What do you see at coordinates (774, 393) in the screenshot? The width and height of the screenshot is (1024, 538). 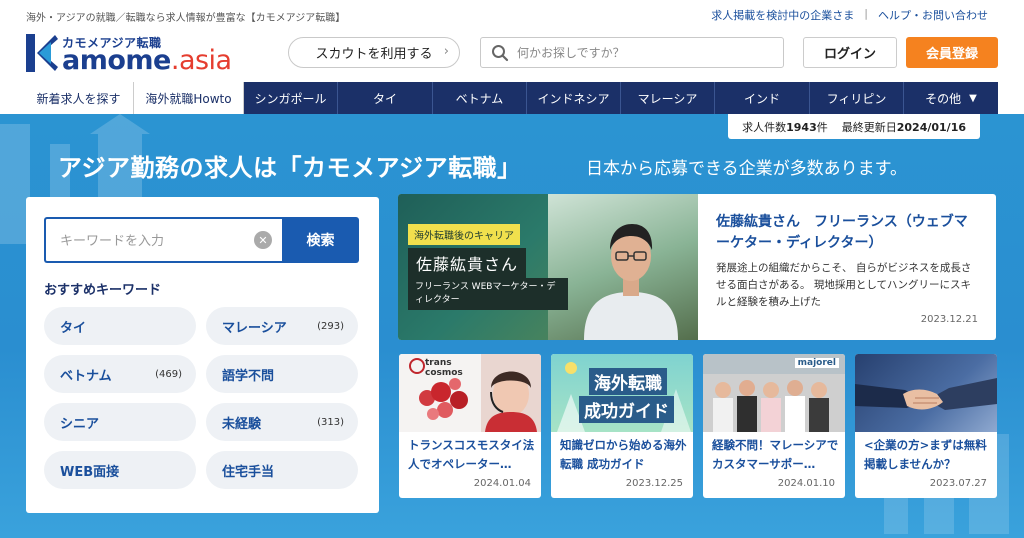 I see `article-card-image: majorel` at bounding box center [774, 393].